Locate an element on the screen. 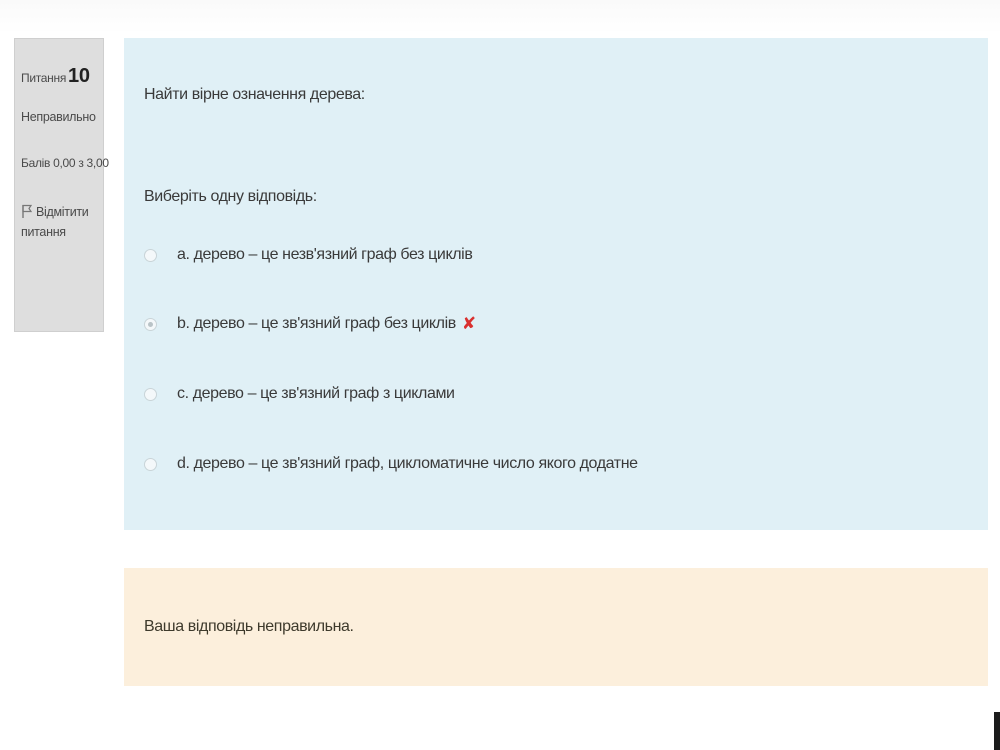 Image resolution: width=1000 pixels, height=750 pixels. question-state: Неправильно is located at coordinates (58, 117).